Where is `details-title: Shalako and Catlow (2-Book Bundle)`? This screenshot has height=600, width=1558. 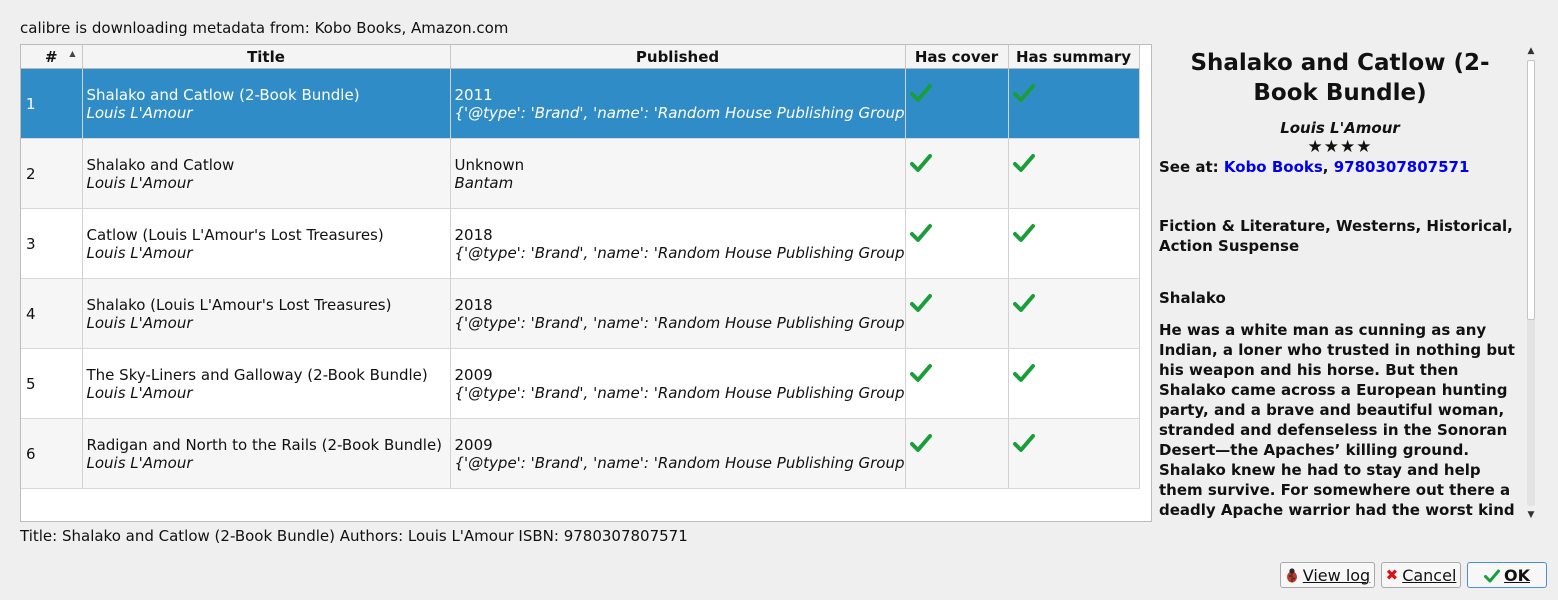 details-title: Shalako and Catlow (2-Book Bundle) is located at coordinates (1340, 78).